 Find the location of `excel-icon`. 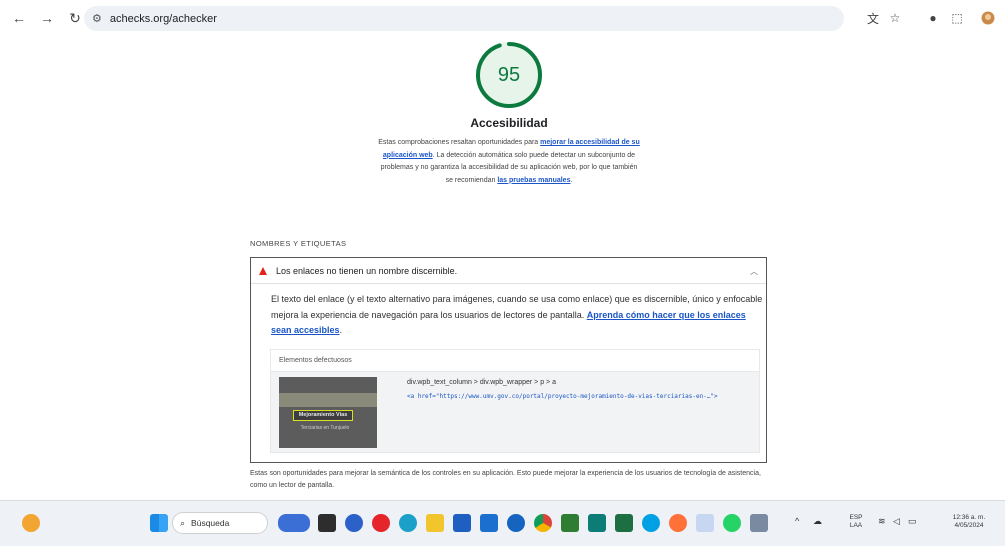

excel-icon is located at coordinates (624, 523).